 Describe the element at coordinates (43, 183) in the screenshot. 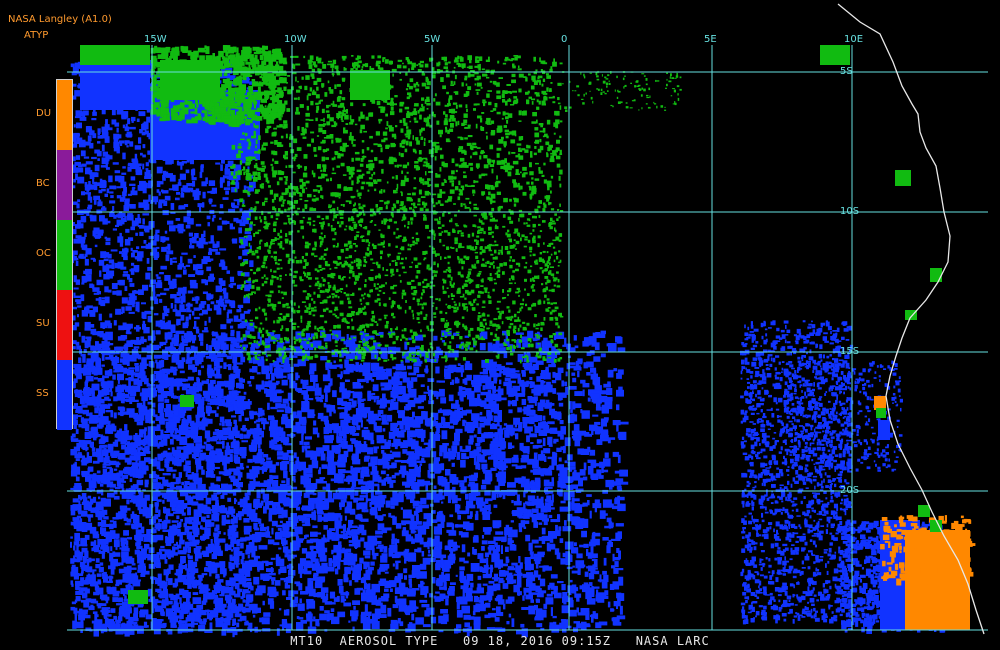

I see `legend-label-bc: BC` at that location.